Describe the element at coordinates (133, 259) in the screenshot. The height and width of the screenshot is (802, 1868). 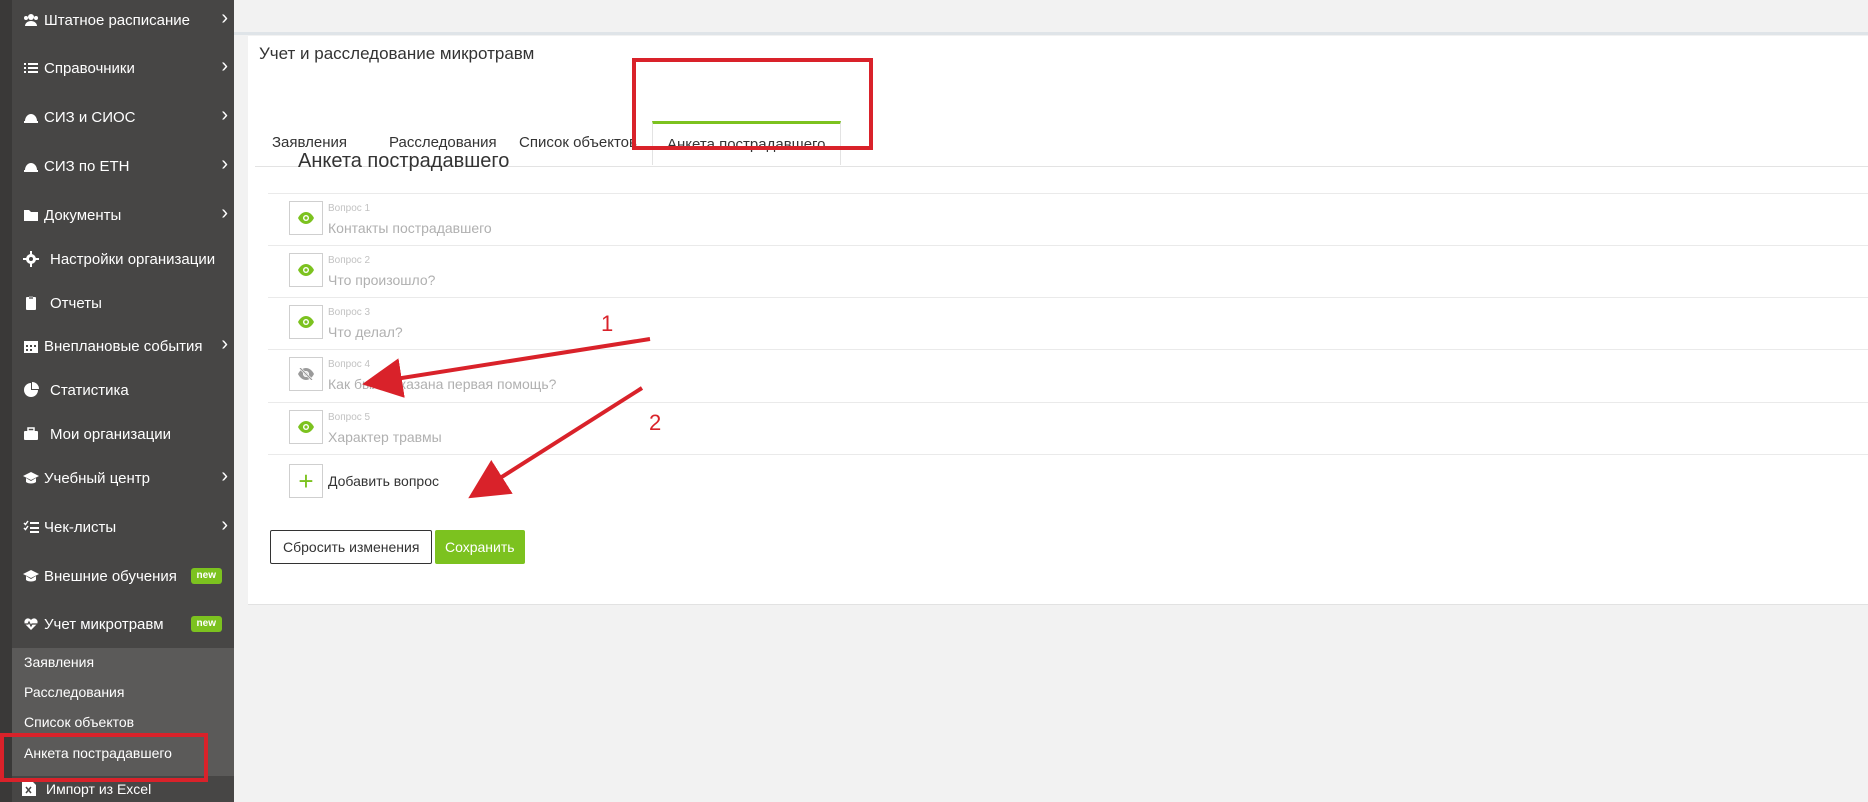
I see `sidebar-item-label: Настройки организации` at that location.